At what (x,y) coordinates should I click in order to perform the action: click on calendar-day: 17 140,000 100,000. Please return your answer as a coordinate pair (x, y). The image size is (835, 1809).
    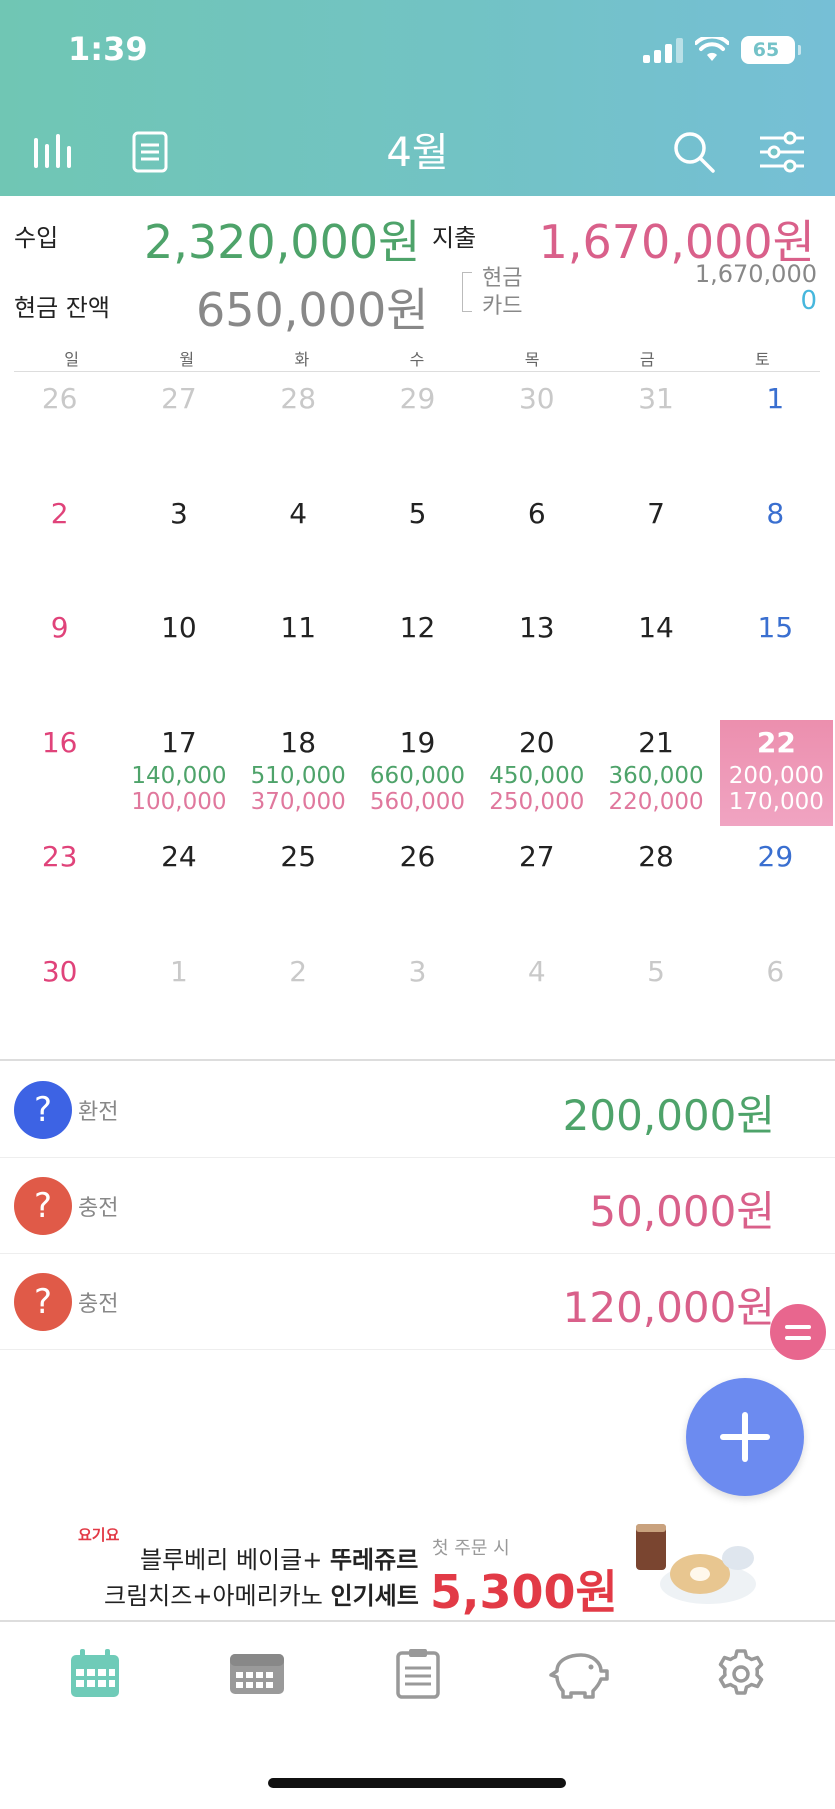
    Looking at the image, I should click on (178, 773).